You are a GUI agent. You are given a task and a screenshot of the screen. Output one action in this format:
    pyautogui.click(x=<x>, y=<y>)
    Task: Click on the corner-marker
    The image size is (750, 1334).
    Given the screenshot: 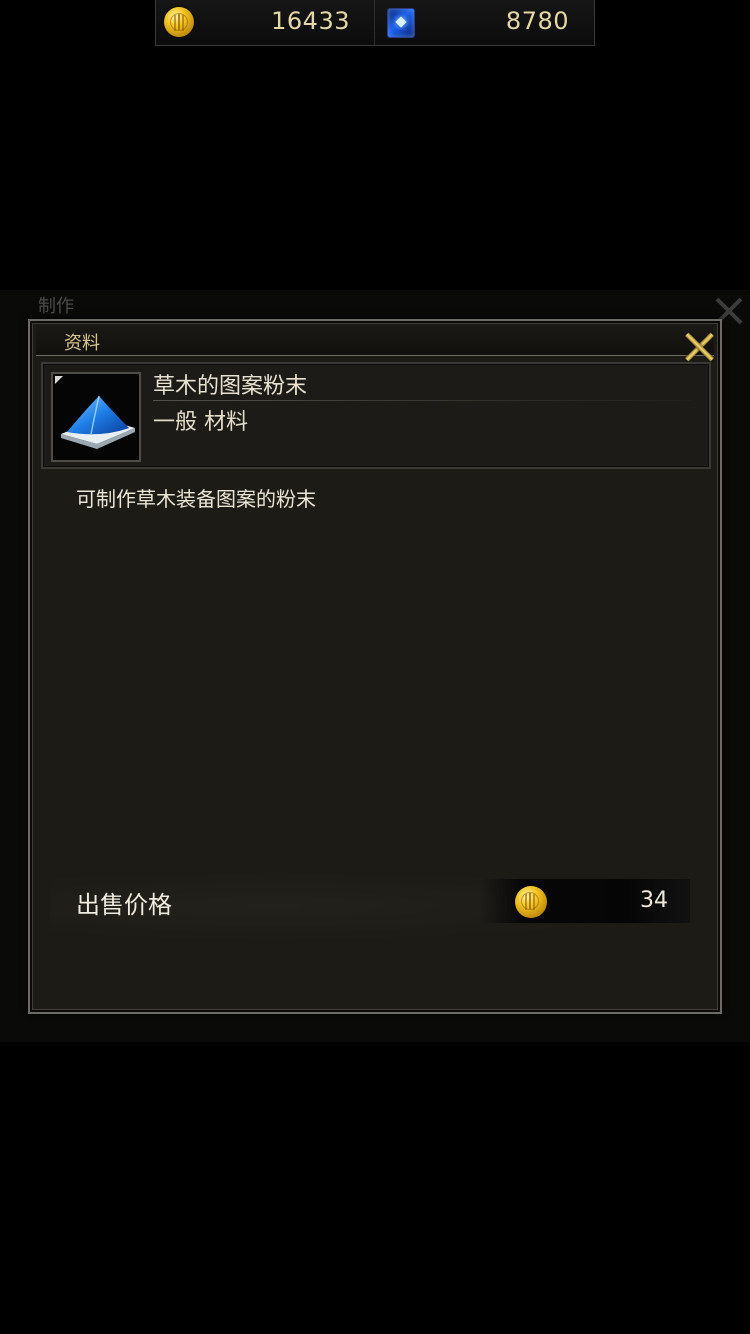 What is the action you would take?
    pyautogui.click(x=59, y=380)
    